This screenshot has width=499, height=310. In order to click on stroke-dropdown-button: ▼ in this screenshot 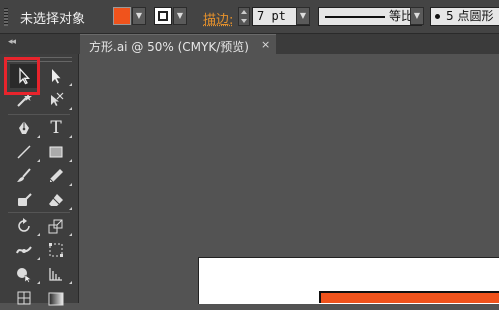, I will do `click(180, 16)`.